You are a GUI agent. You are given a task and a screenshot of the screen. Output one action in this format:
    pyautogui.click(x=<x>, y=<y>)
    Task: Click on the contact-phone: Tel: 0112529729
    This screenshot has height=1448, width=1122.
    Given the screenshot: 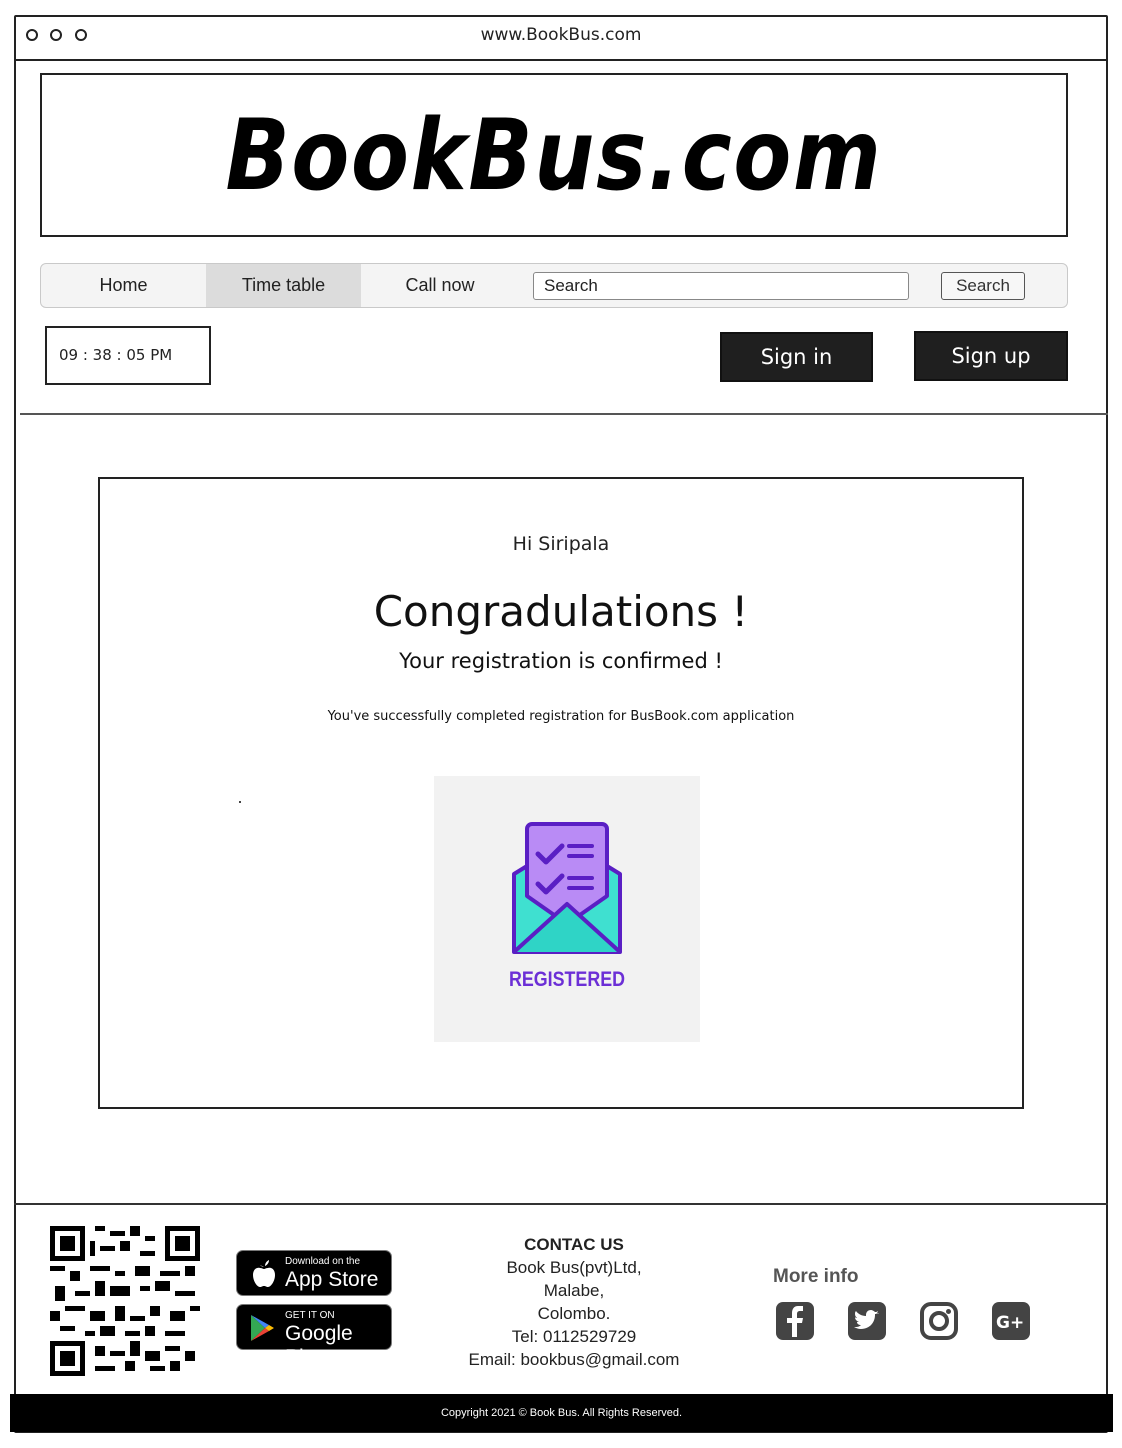 What is the action you would take?
    pyautogui.click(x=574, y=1336)
    